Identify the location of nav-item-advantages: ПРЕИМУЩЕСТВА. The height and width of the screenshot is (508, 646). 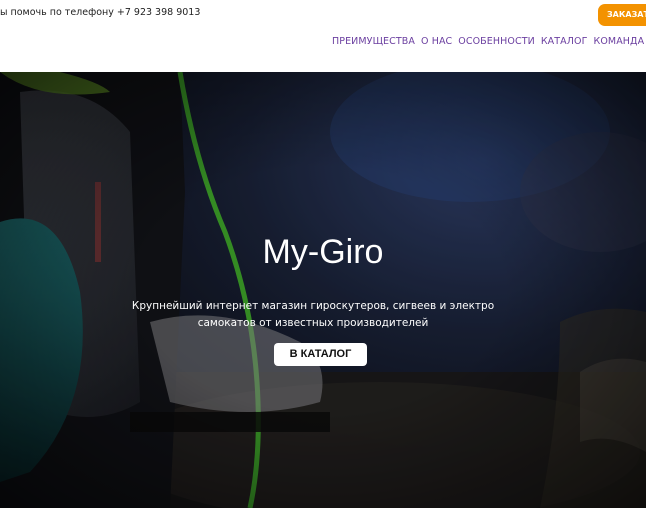
(373, 41).